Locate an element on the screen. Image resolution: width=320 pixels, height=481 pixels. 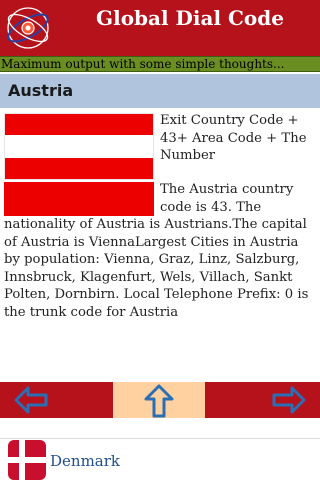
navigation-bar is located at coordinates (160, 400).